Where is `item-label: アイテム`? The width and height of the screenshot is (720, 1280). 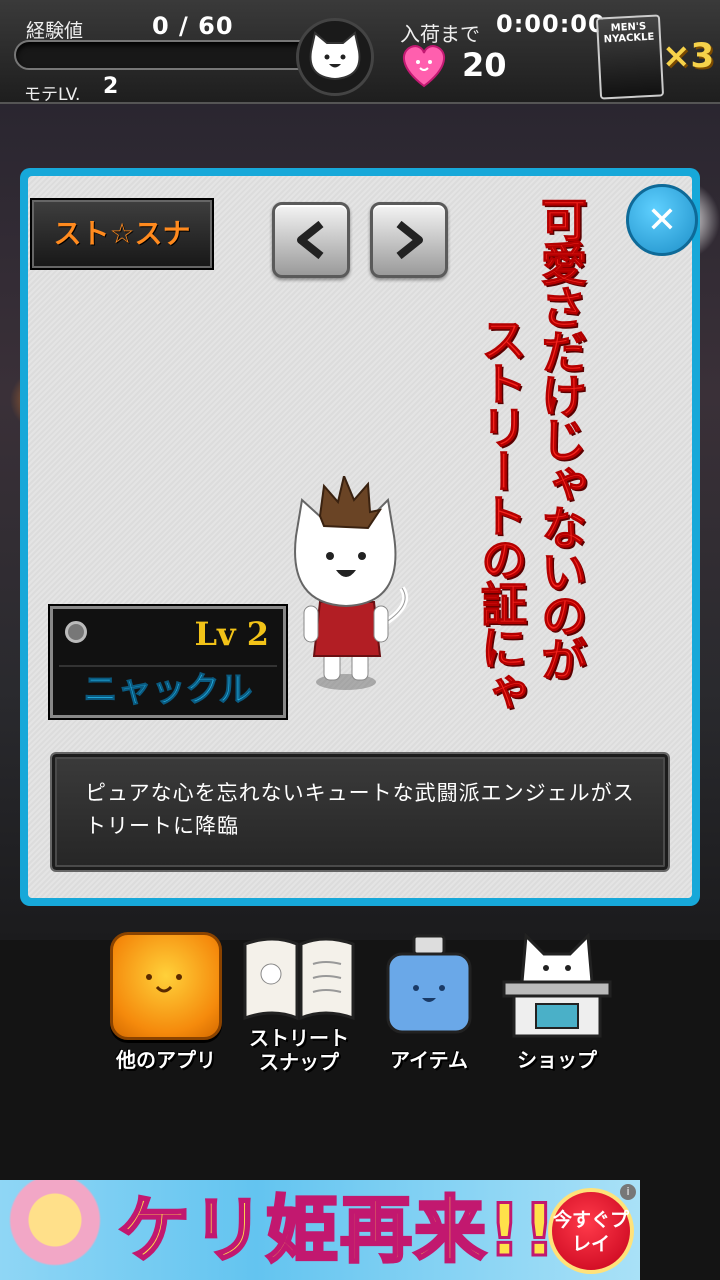 item-label: アイテム is located at coordinates (429, 1060).